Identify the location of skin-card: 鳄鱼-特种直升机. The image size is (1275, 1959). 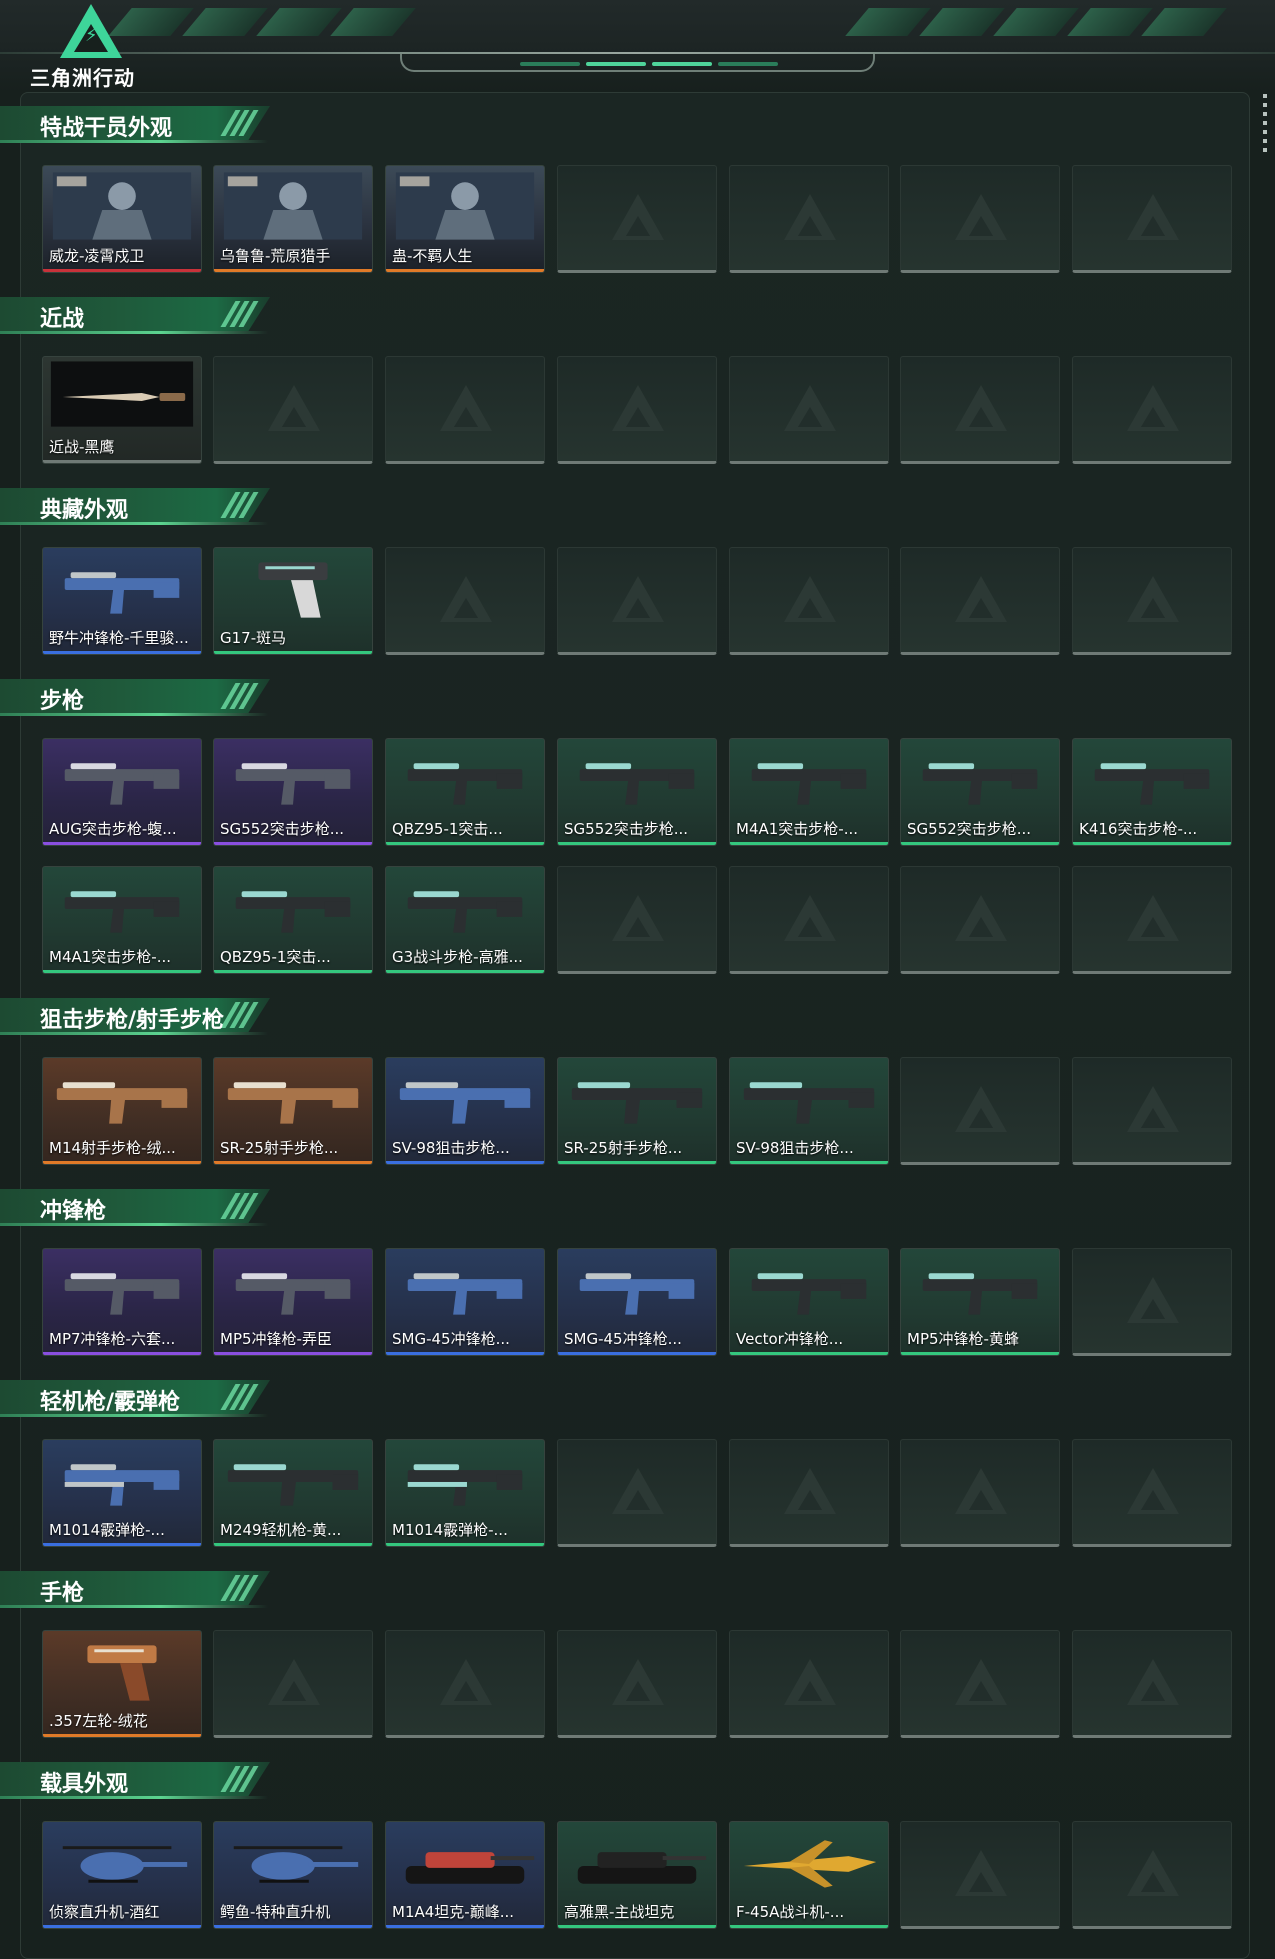
(293, 1875).